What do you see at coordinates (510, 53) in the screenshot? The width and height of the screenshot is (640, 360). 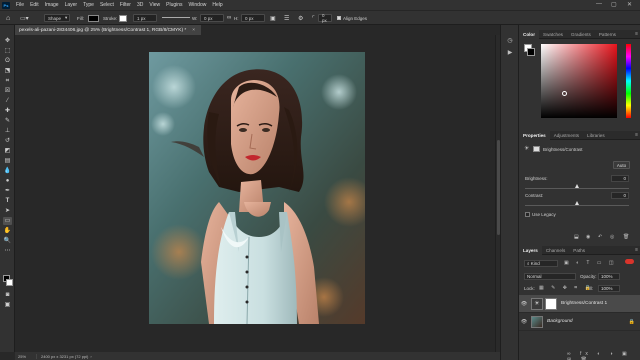 I see `actions-panel-icon: ▶` at bounding box center [510, 53].